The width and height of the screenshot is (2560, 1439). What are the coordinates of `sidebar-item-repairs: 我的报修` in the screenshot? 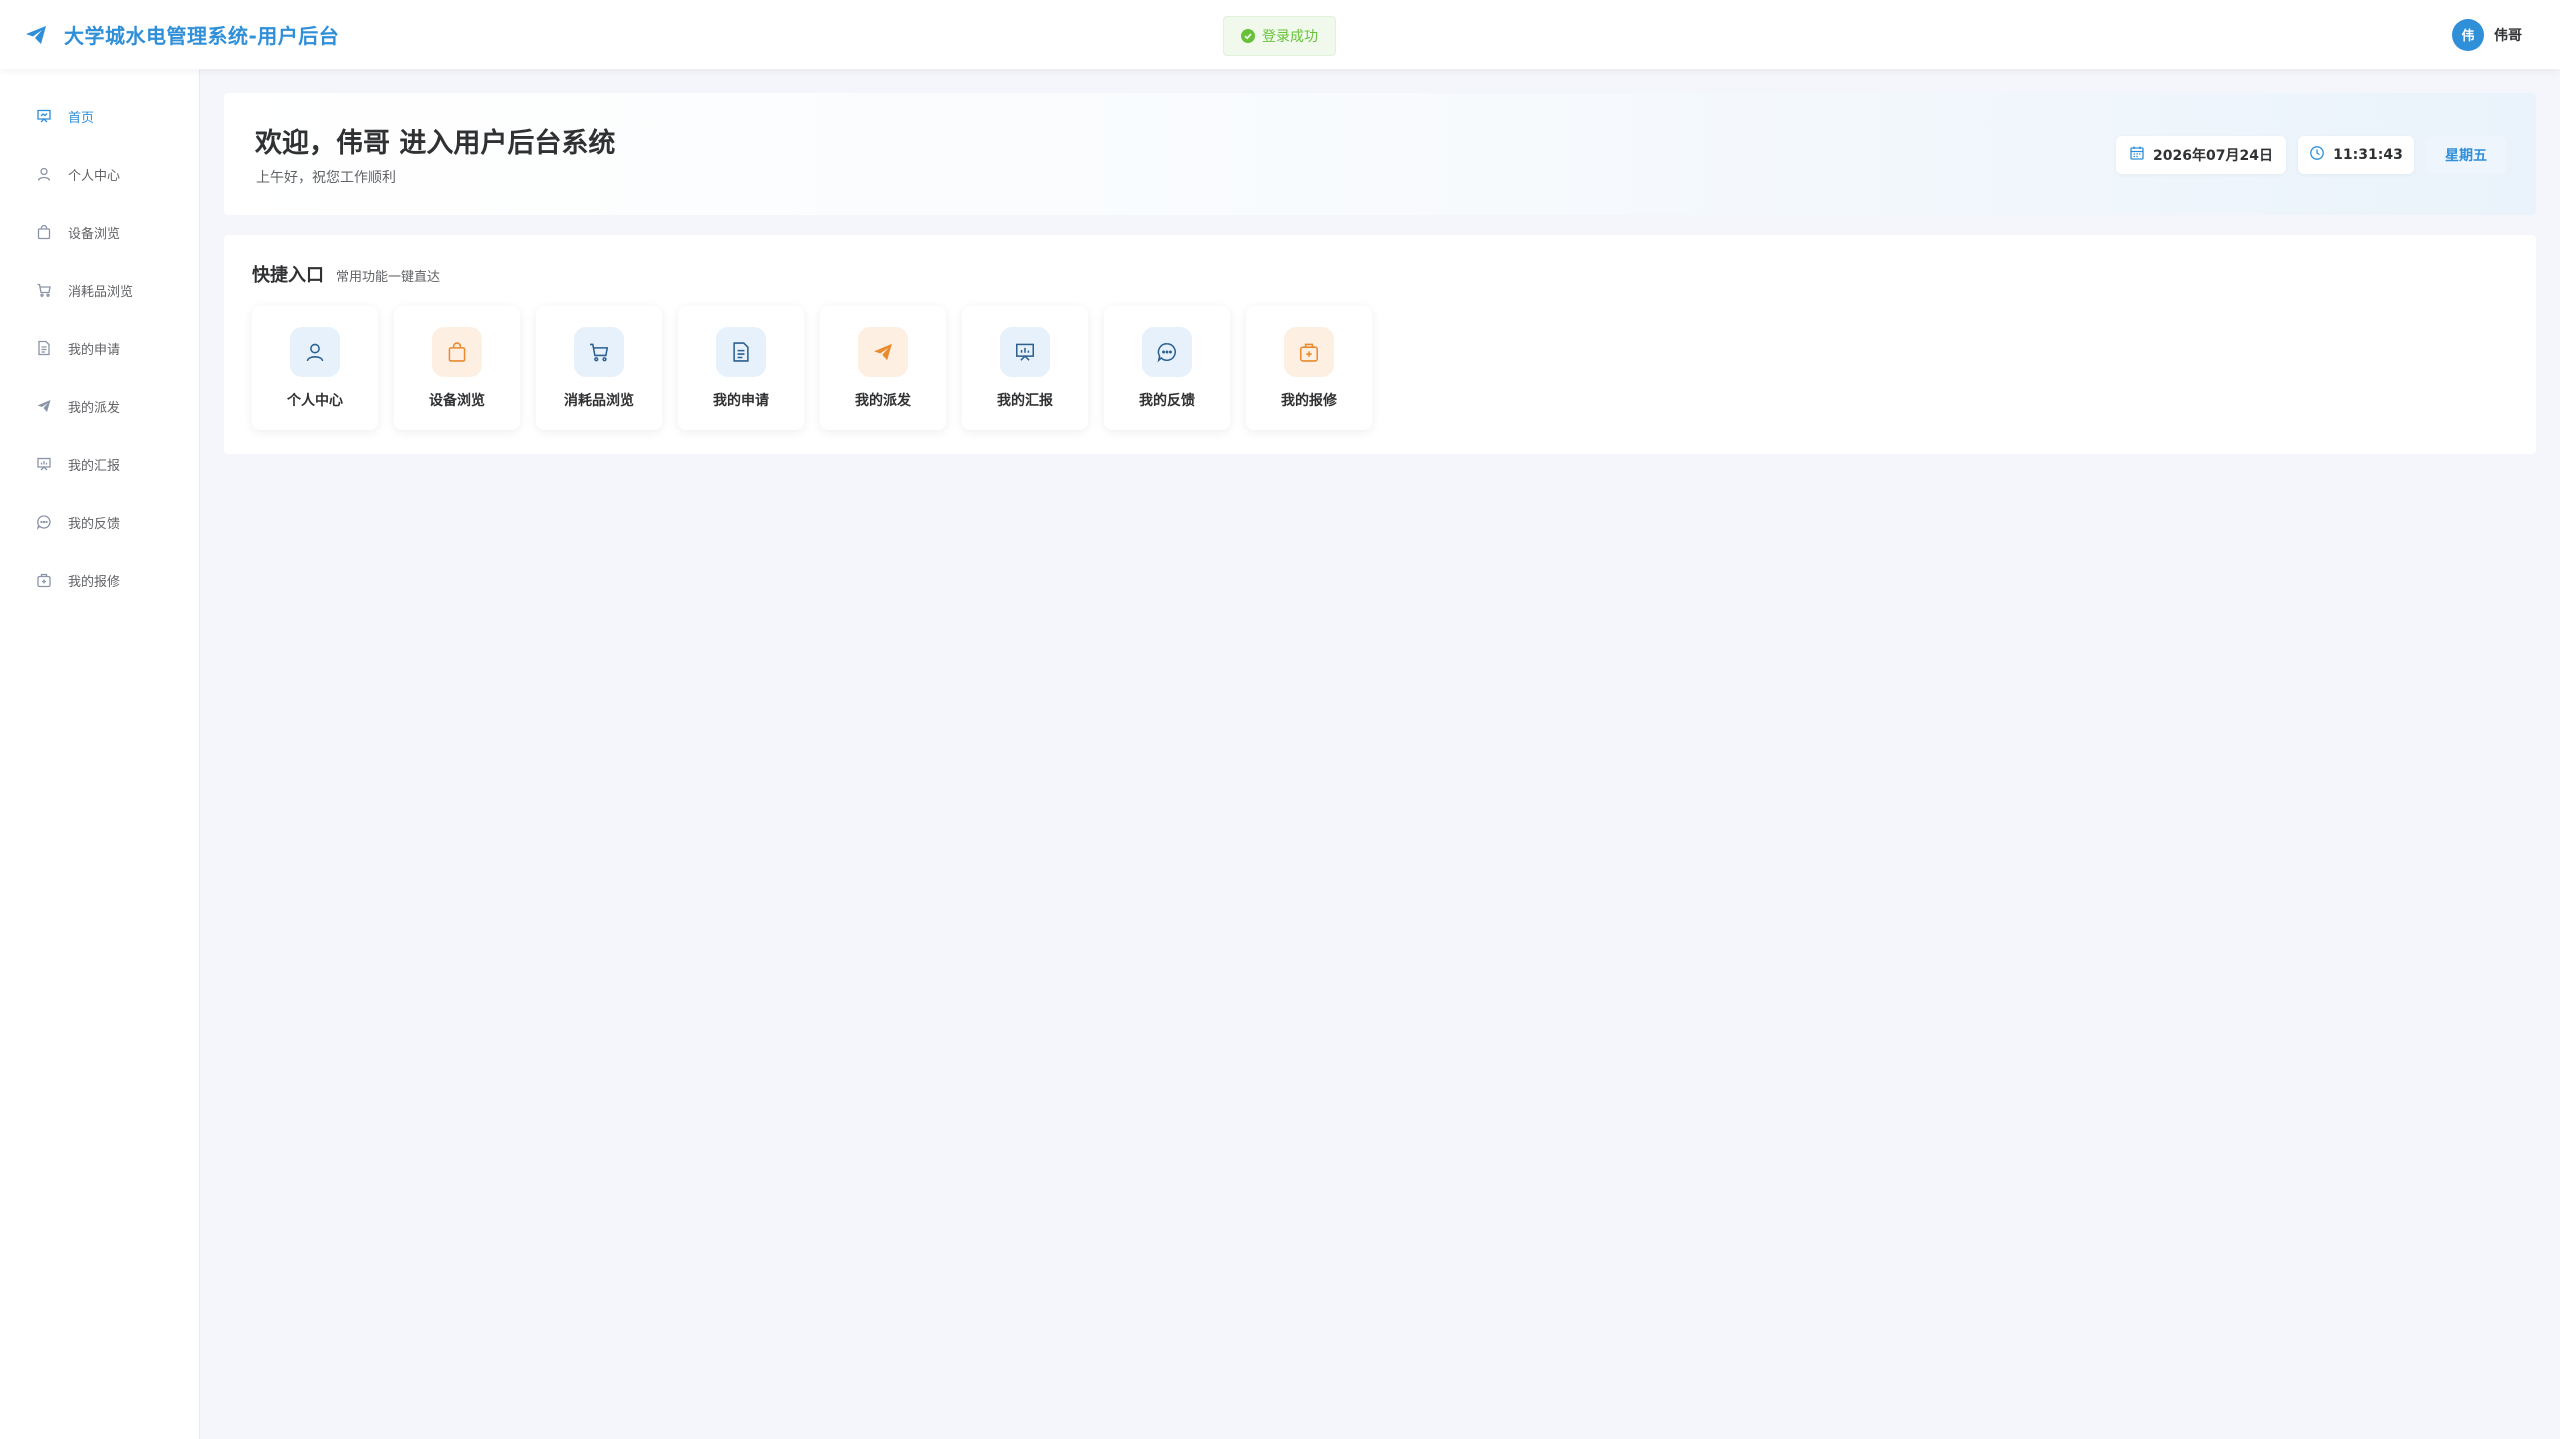 It's located at (99, 580).